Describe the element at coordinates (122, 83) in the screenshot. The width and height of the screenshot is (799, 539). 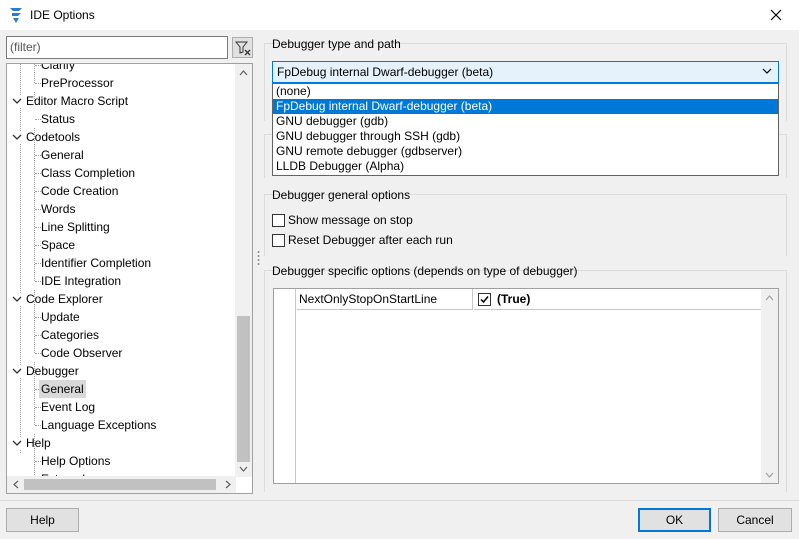
I see `tree-item: PreProcessor` at that location.